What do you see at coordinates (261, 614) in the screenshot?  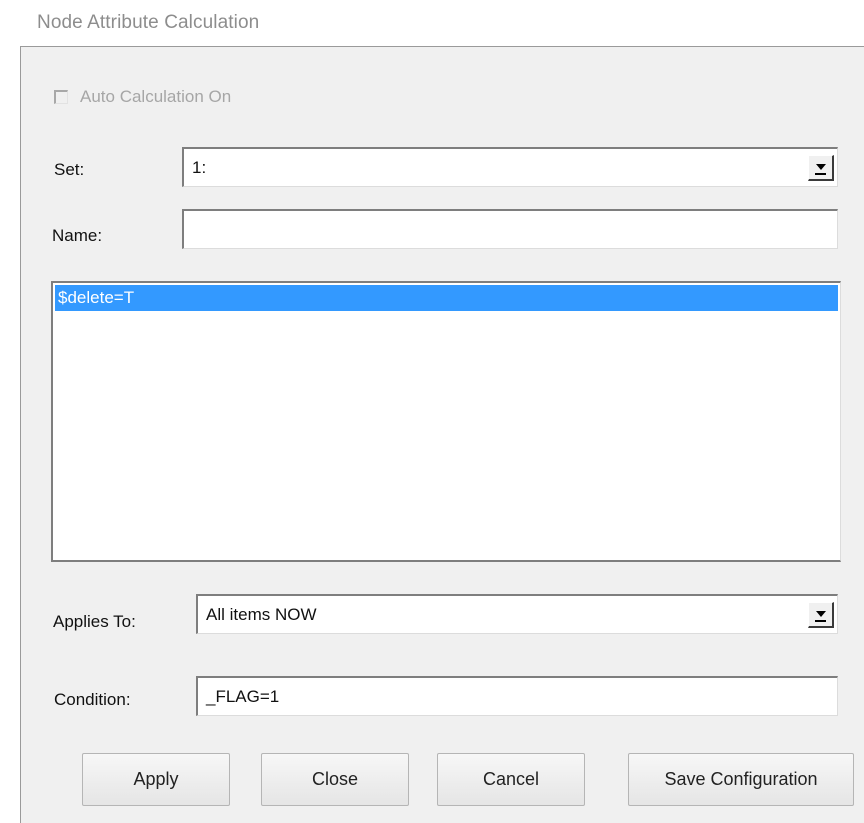 I see `applies-to-value: All items NOW` at bounding box center [261, 614].